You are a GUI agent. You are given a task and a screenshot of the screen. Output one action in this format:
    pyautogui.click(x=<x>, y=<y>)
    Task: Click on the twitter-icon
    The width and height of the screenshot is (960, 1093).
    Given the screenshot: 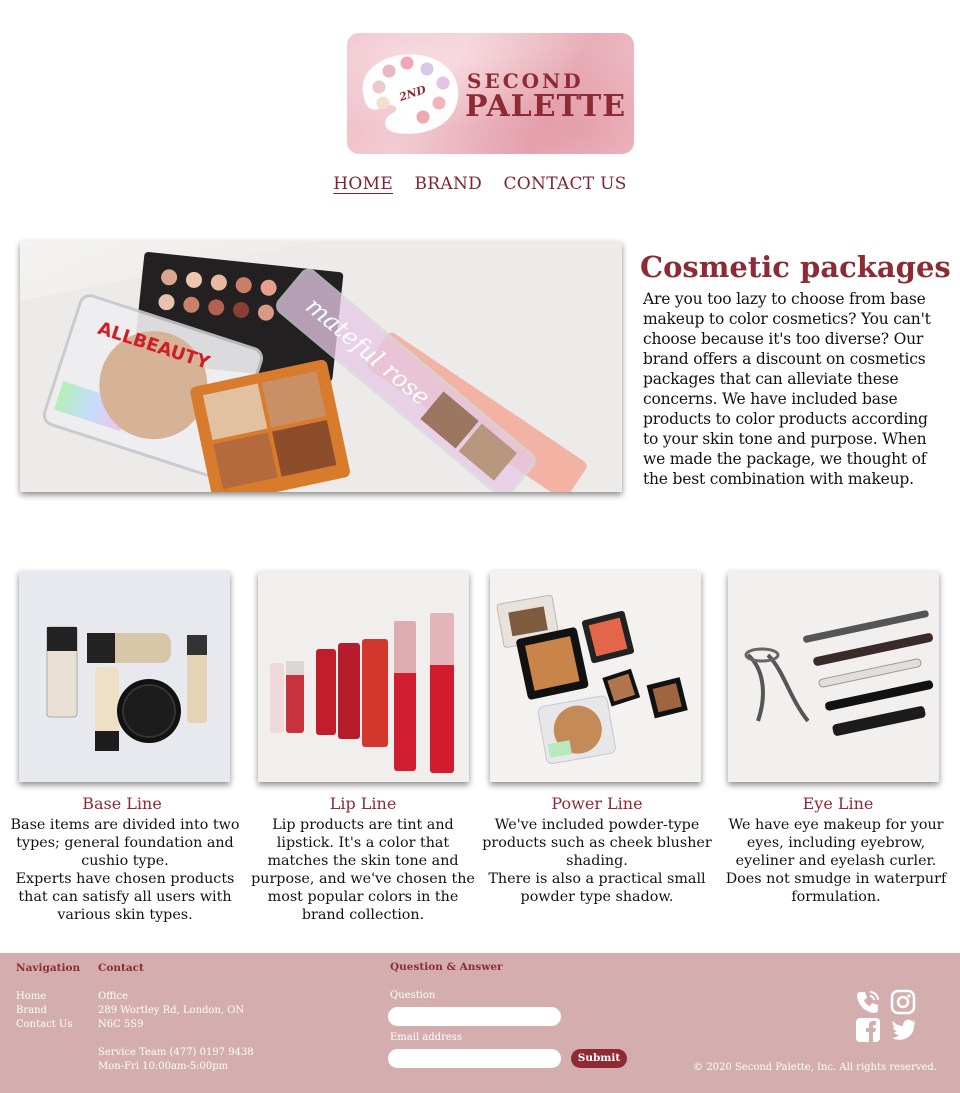 What is the action you would take?
    pyautogui.click(x=904, y=1030)
    